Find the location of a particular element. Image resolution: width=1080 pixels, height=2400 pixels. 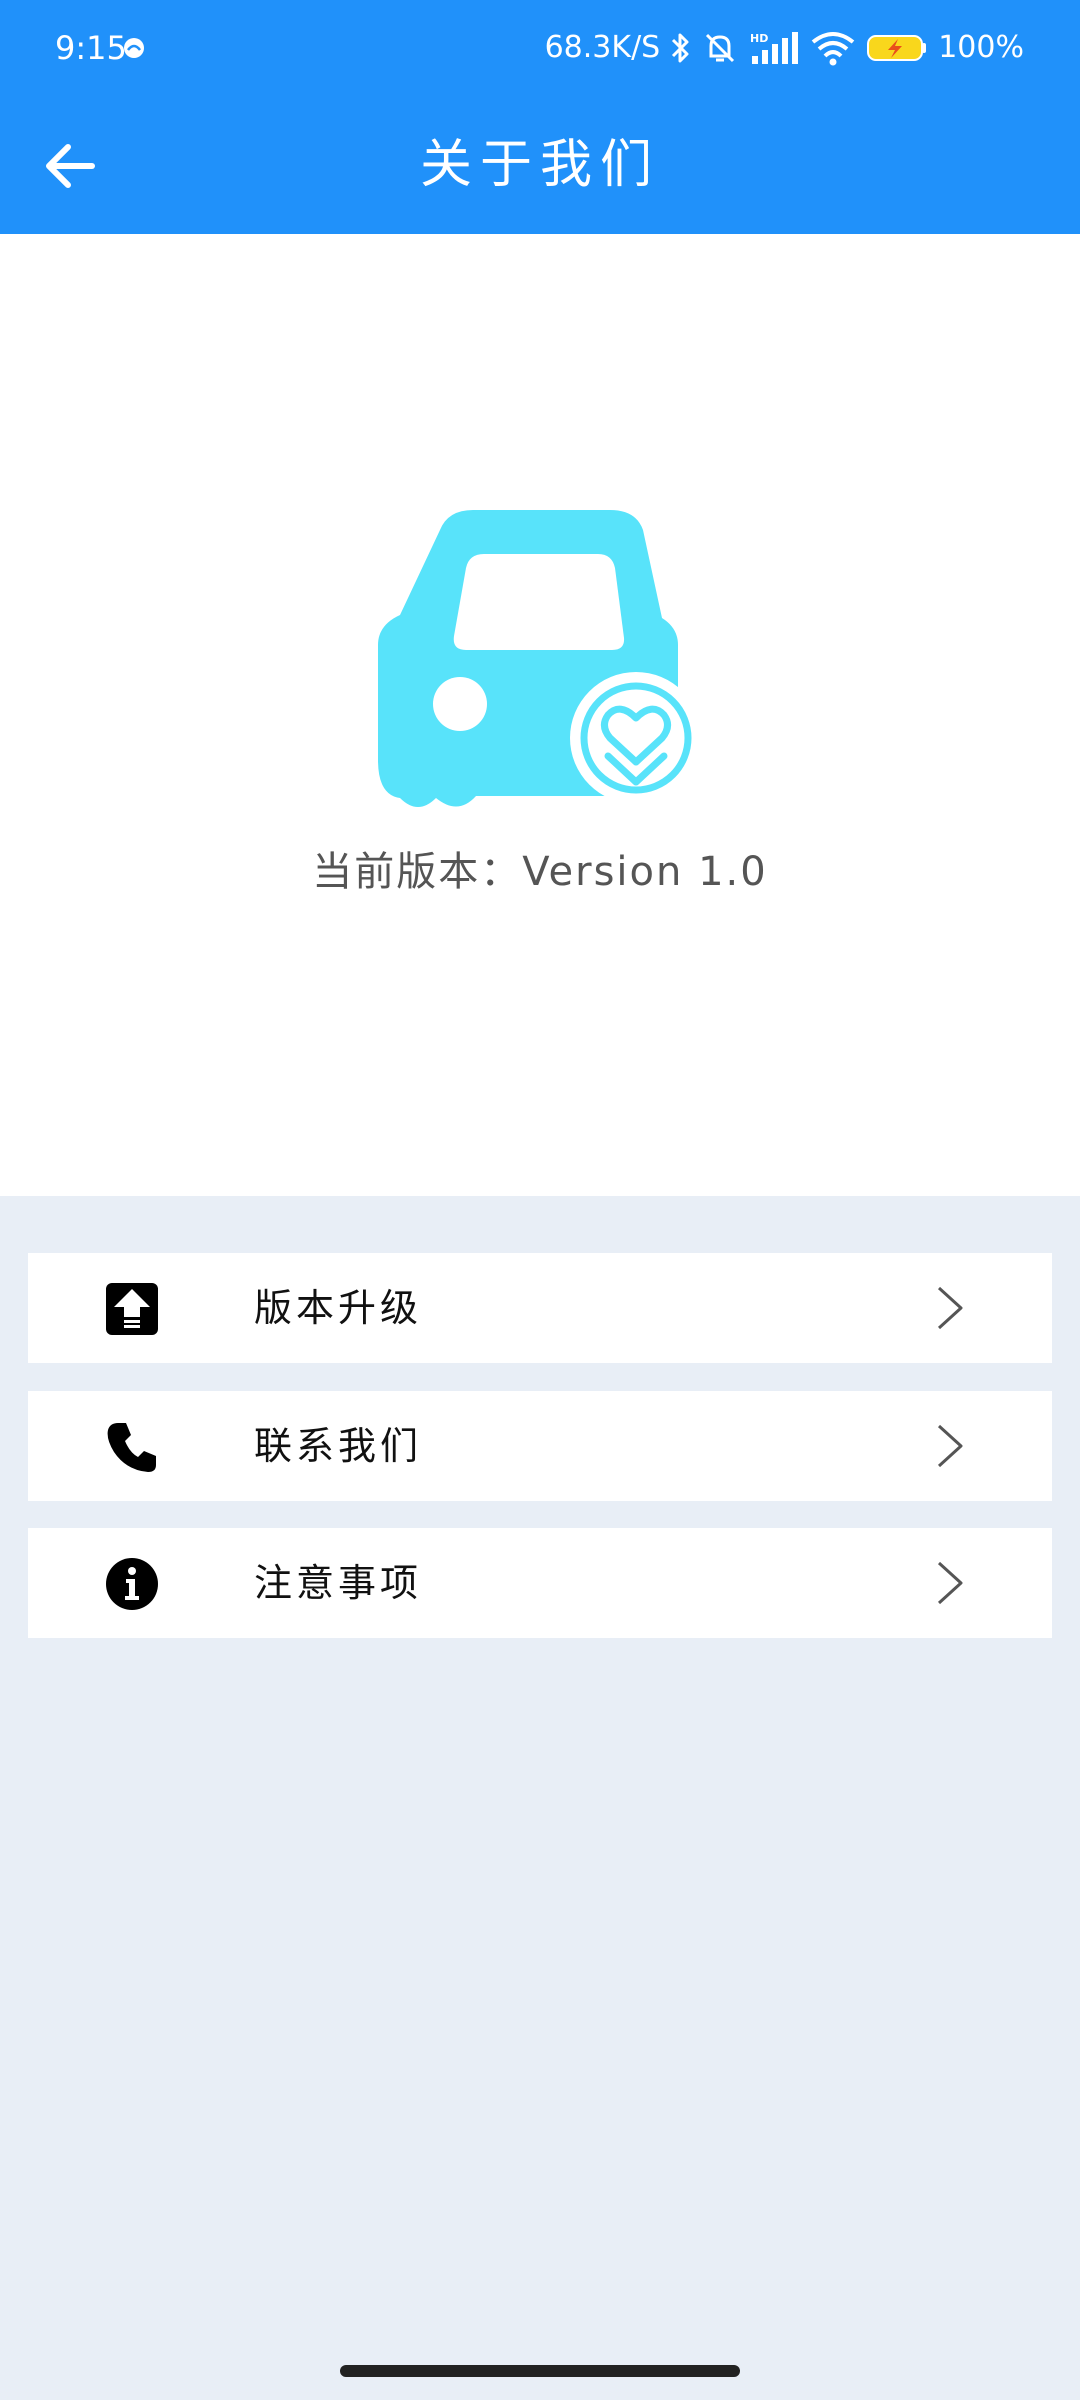

menu-item-version-upgrade: 版本升级 is located at coordinates (540, 1308).